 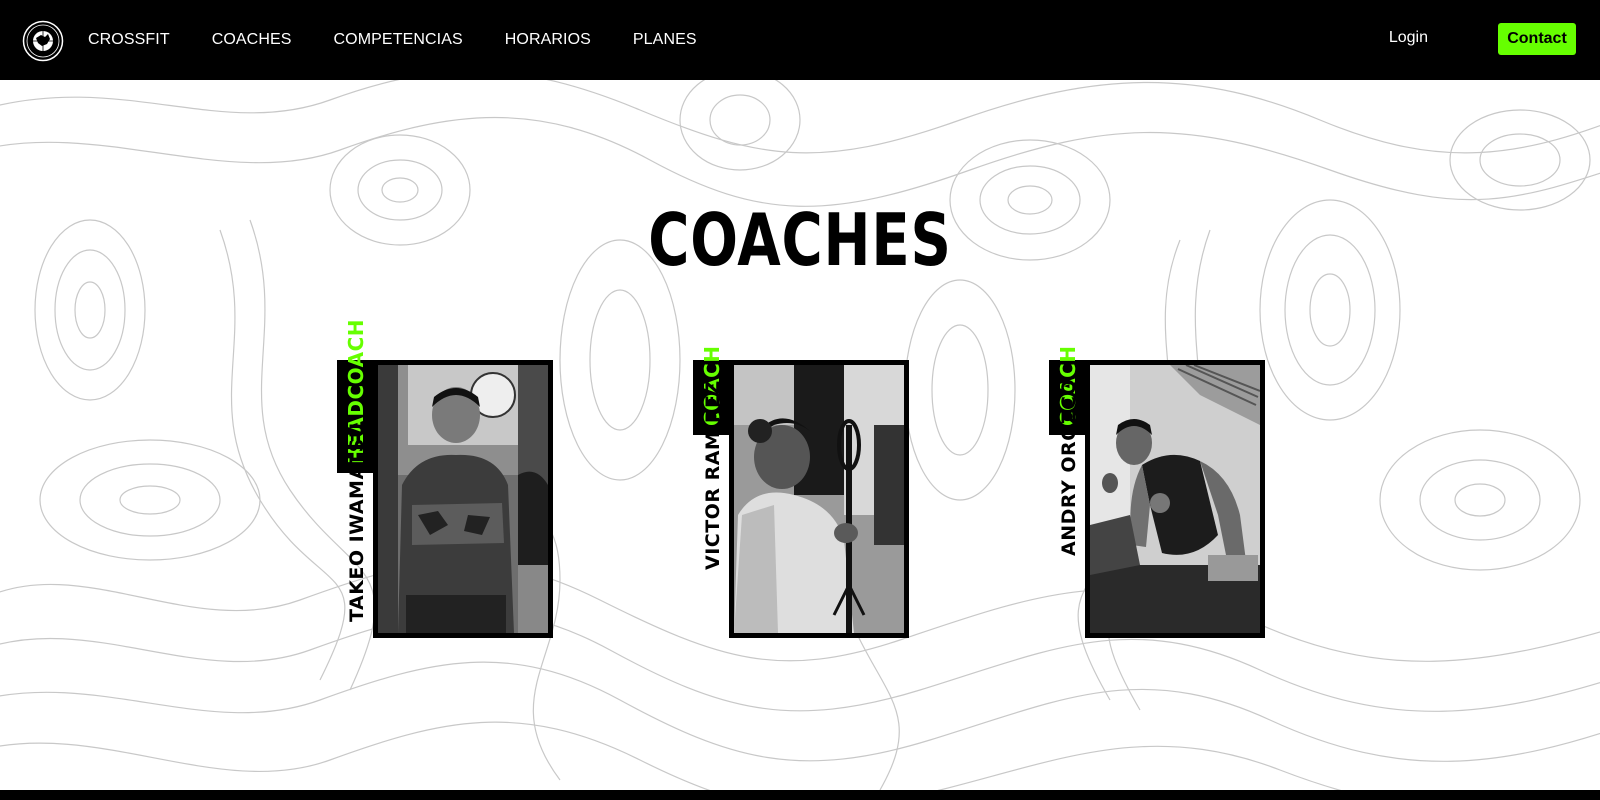 What do you see at coordinates (398, 40) in the screenshot?
I see `nav-link-competencias: COMPETENCIAS` at bounding box center [398, 40].